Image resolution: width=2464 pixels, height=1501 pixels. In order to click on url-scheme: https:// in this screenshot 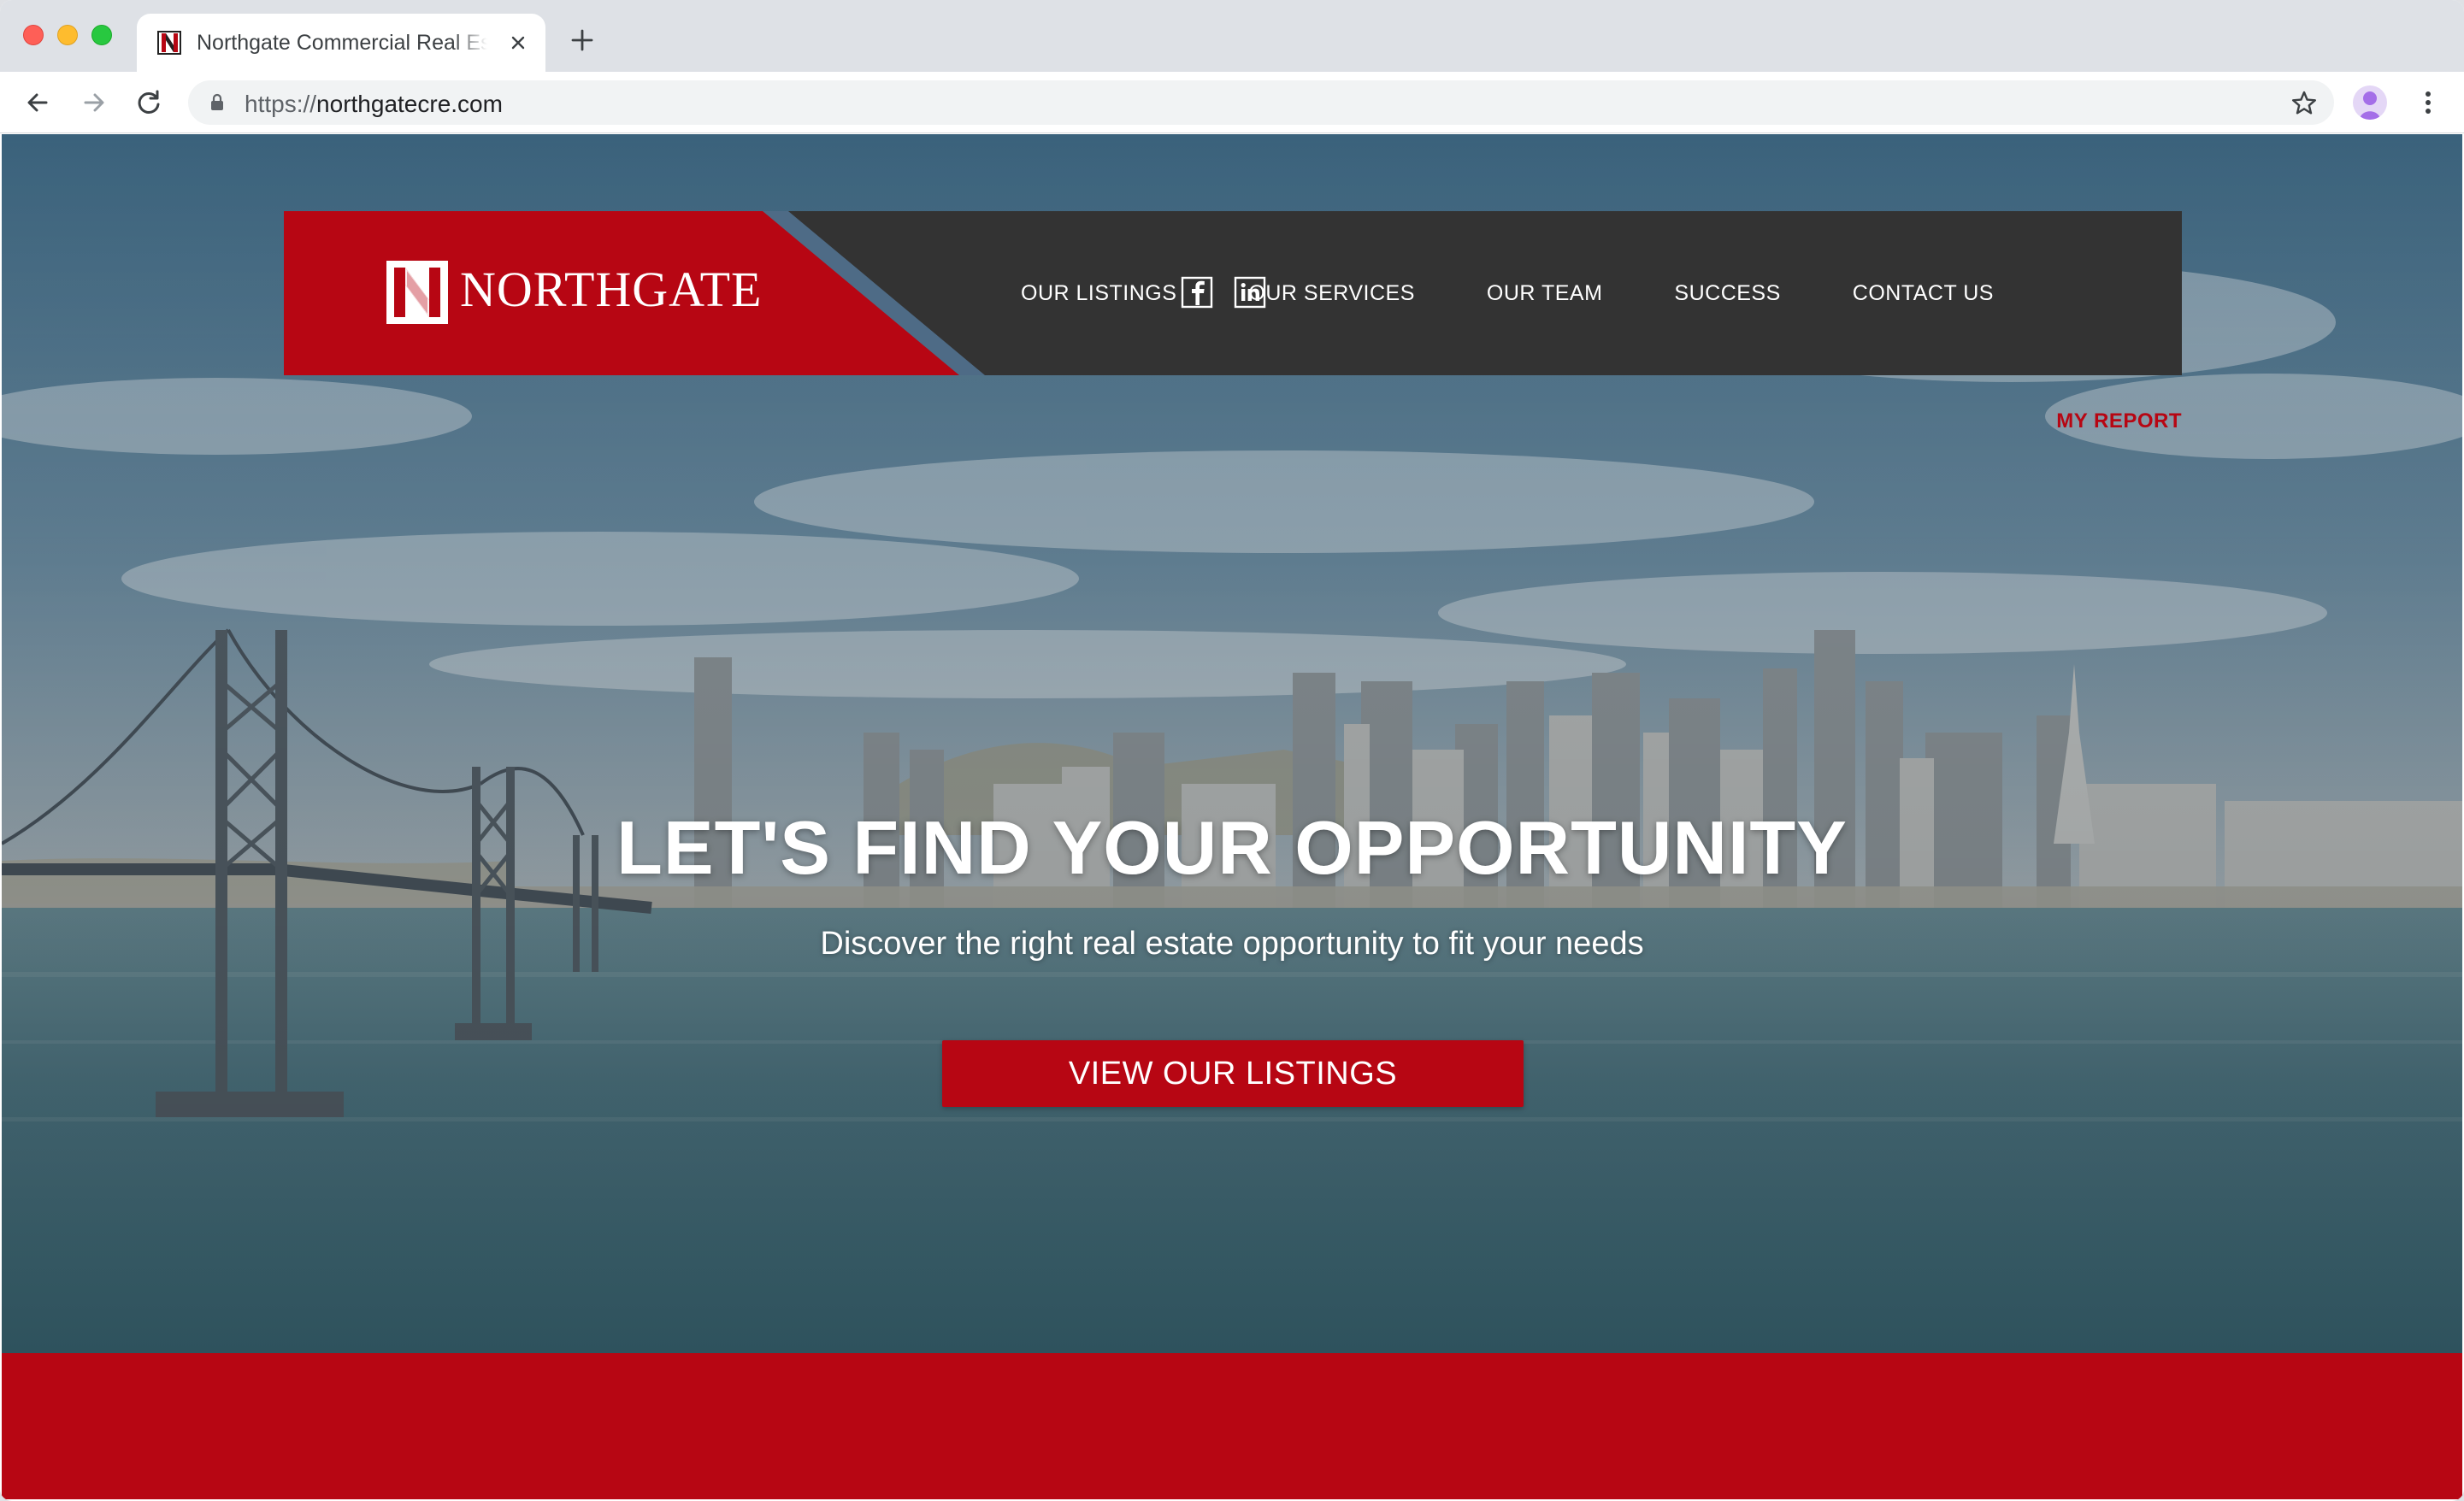, I will do `click(281, 104)`.